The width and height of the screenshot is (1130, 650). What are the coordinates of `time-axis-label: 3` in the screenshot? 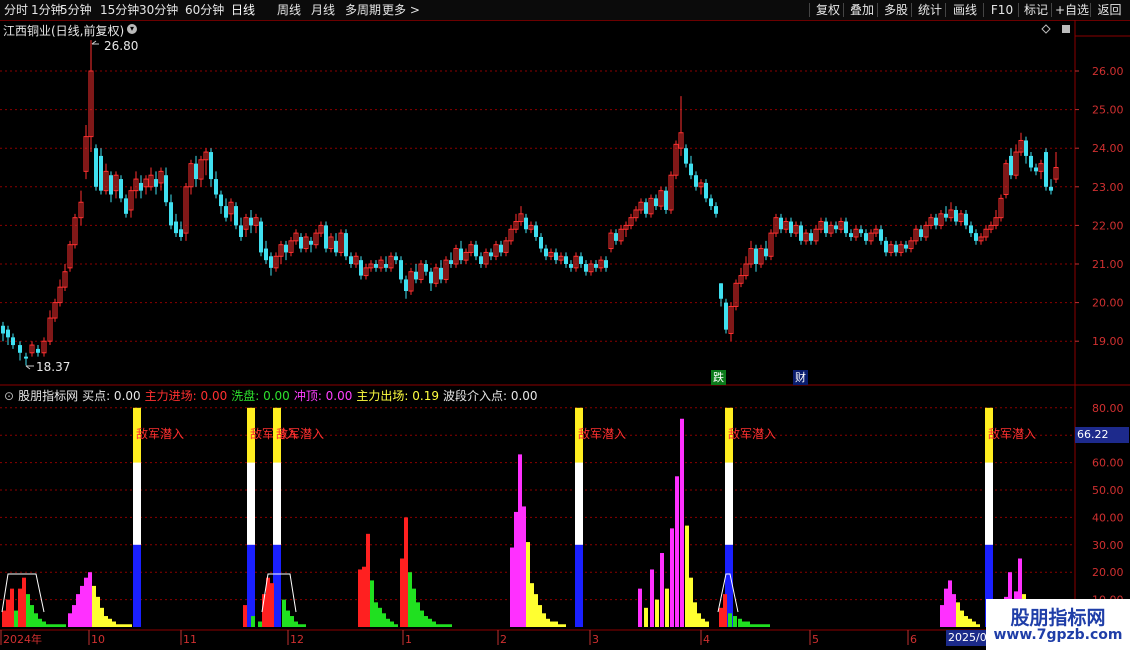 It's located at (595, 639).